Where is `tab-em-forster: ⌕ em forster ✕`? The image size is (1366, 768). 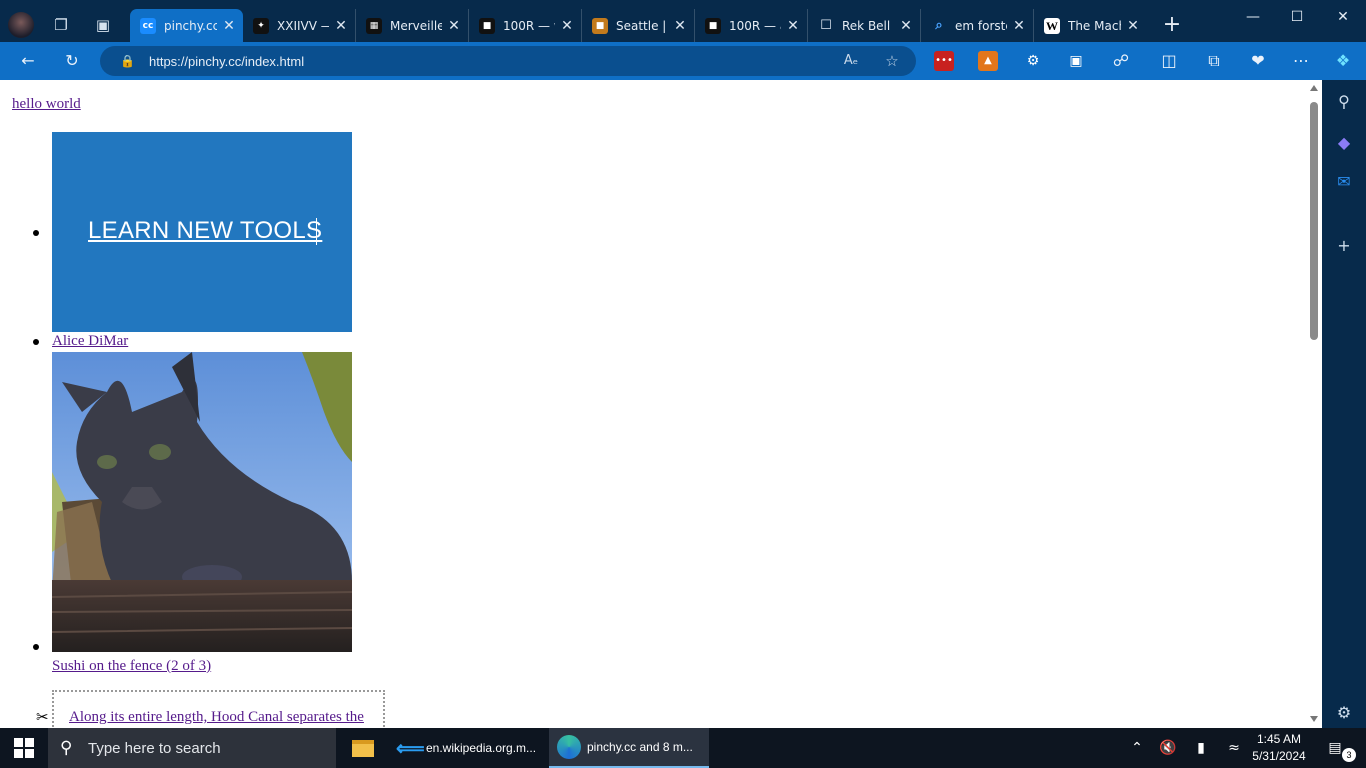
tab-em-forster: ⌕ em forster ✕ is located at coordinates (977, 25).